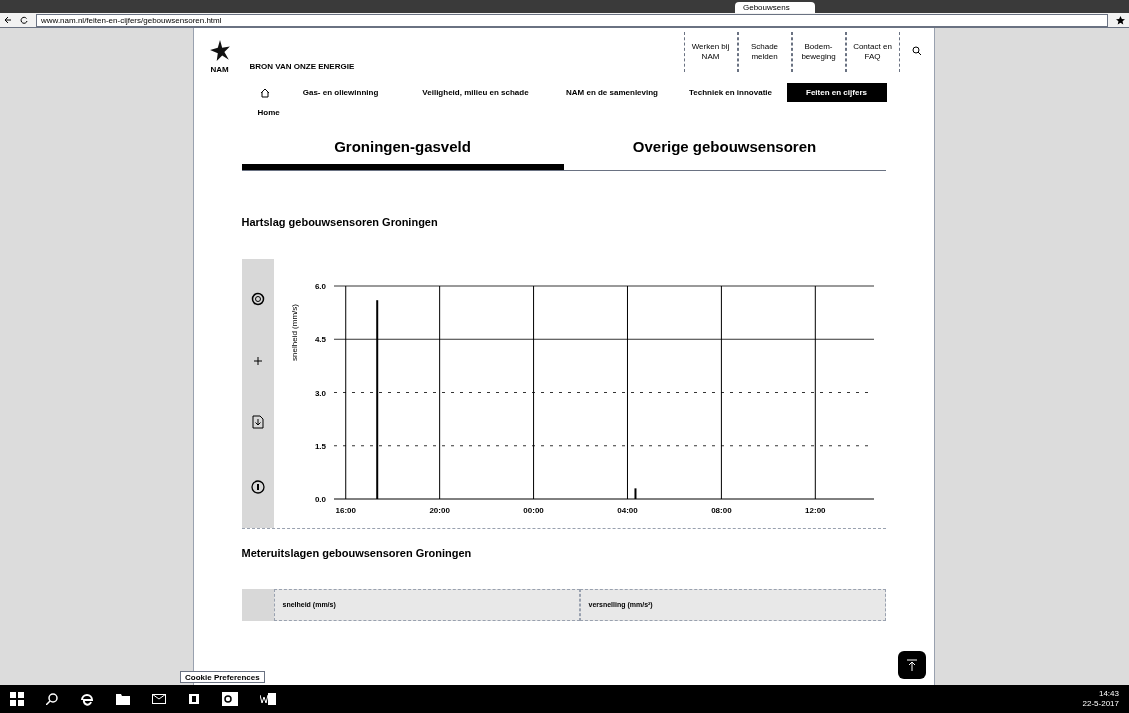  Describe the element at coordinates (264, 92) in the screenshot. I see `home-icon` at that location.